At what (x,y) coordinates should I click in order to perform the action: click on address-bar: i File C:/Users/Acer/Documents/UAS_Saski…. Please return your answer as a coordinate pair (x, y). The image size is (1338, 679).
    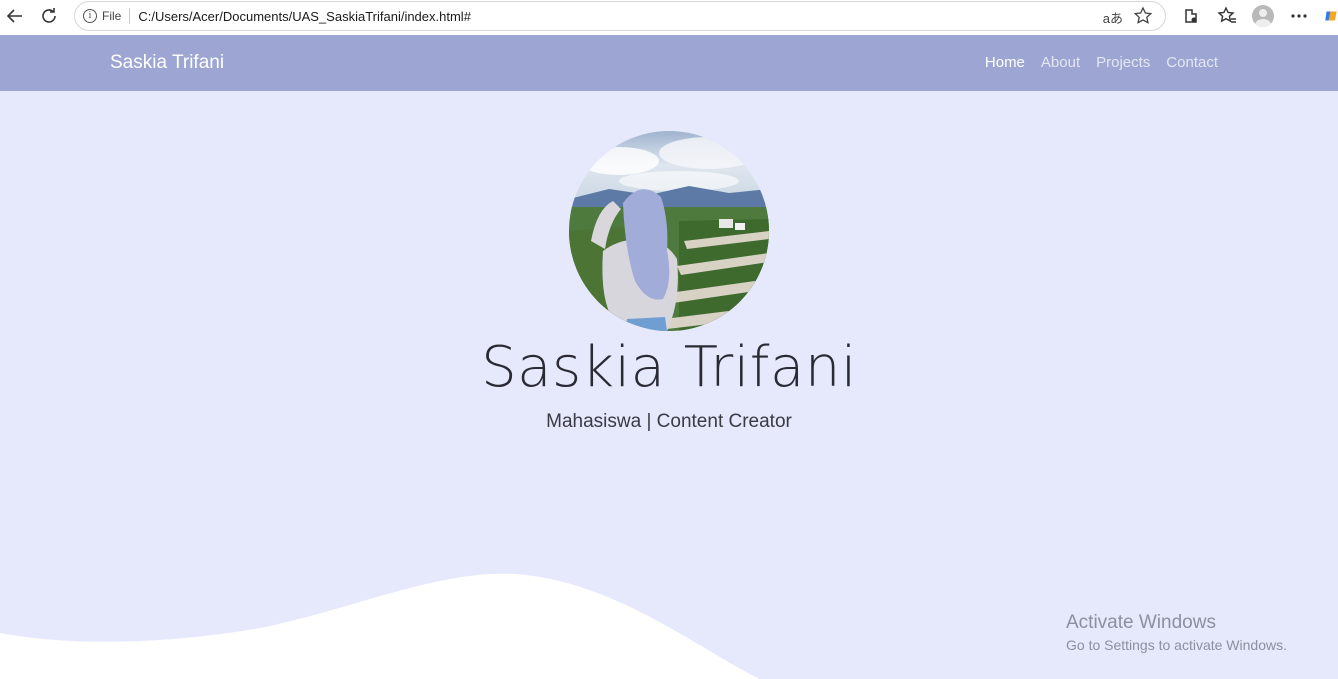
    Looking at the image, I should click on (620, 16).